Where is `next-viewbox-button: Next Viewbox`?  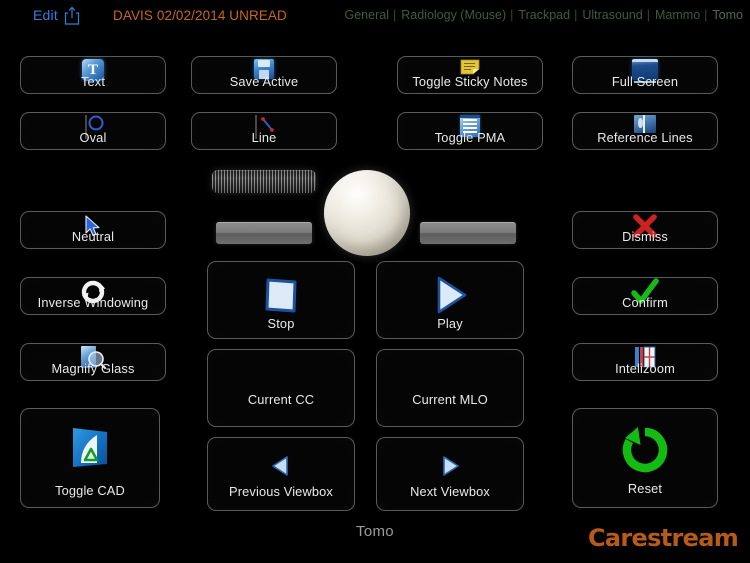 next-viewbox-button: Next Viewbox is located at coordinates (450, 474).